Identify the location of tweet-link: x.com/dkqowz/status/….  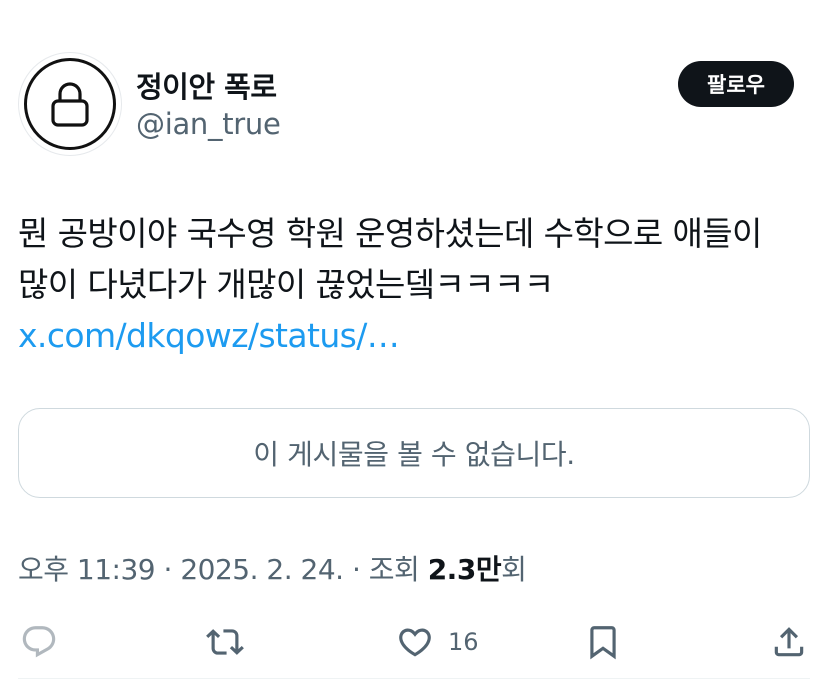
(209, 335).